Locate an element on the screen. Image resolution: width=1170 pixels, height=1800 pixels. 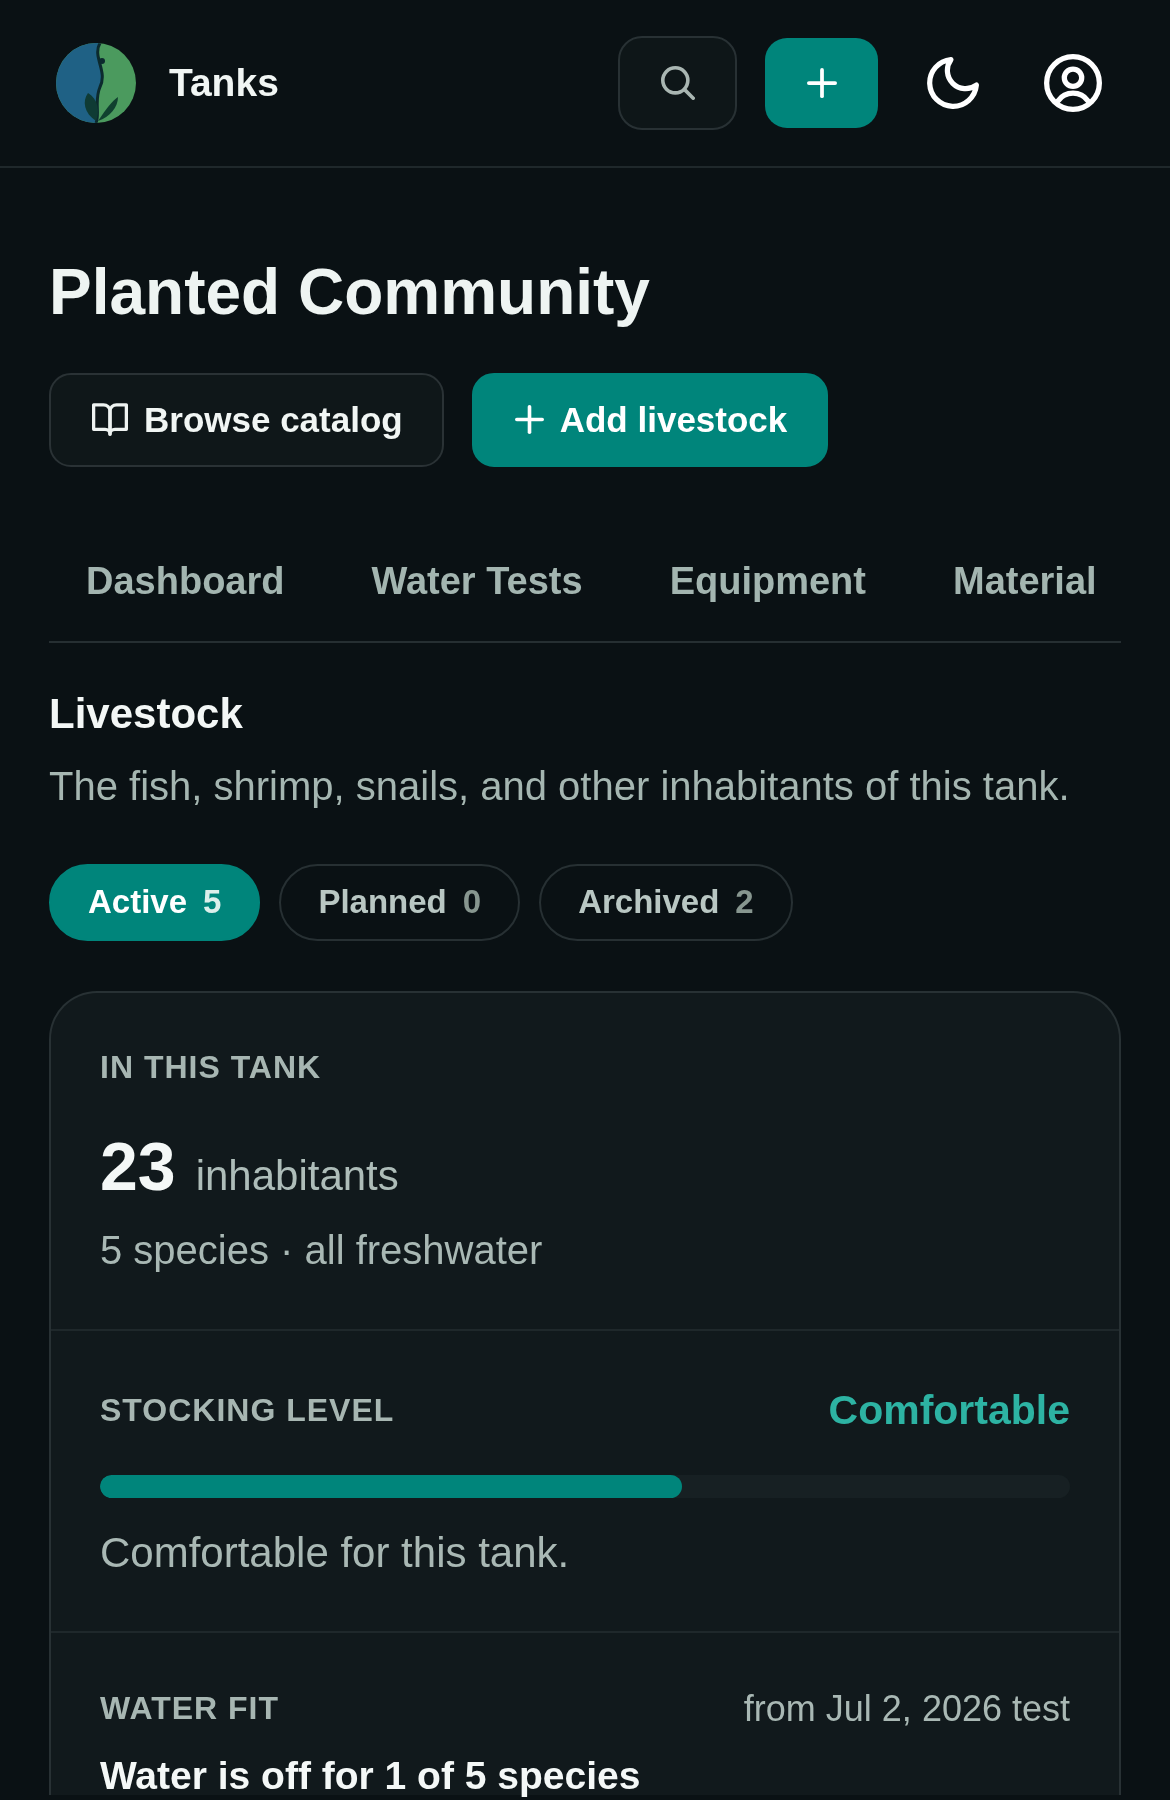
tab: Material is located at coordinates (1025, 586).